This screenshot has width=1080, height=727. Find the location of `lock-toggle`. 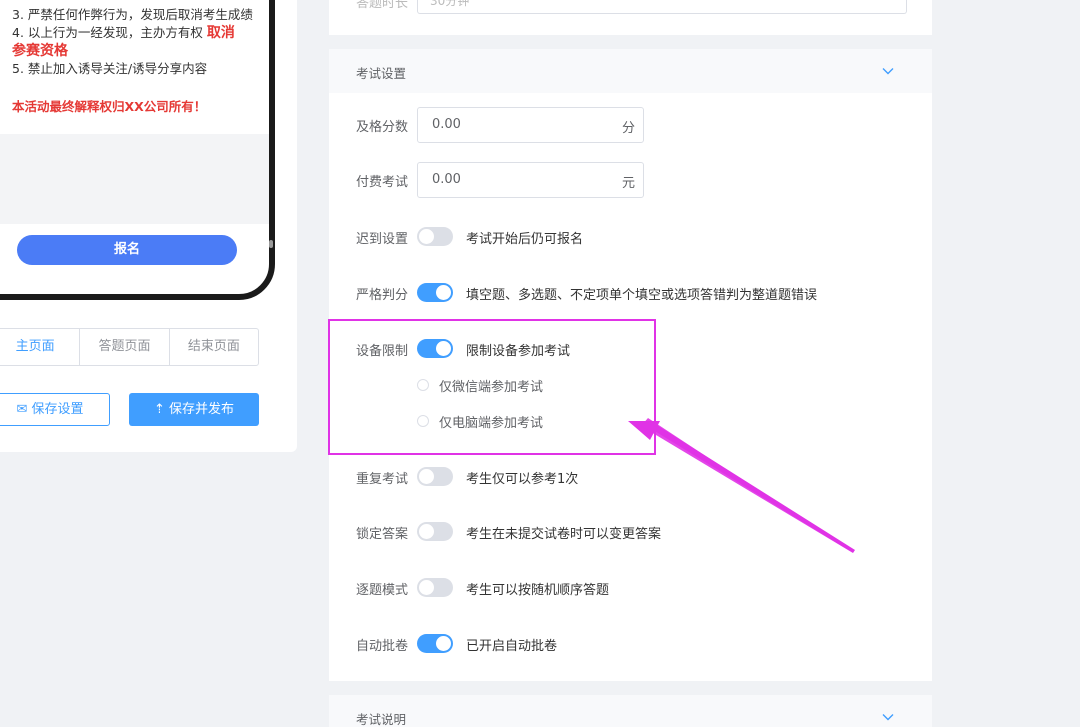

lock-toggle is located at coordinates (435, 531).